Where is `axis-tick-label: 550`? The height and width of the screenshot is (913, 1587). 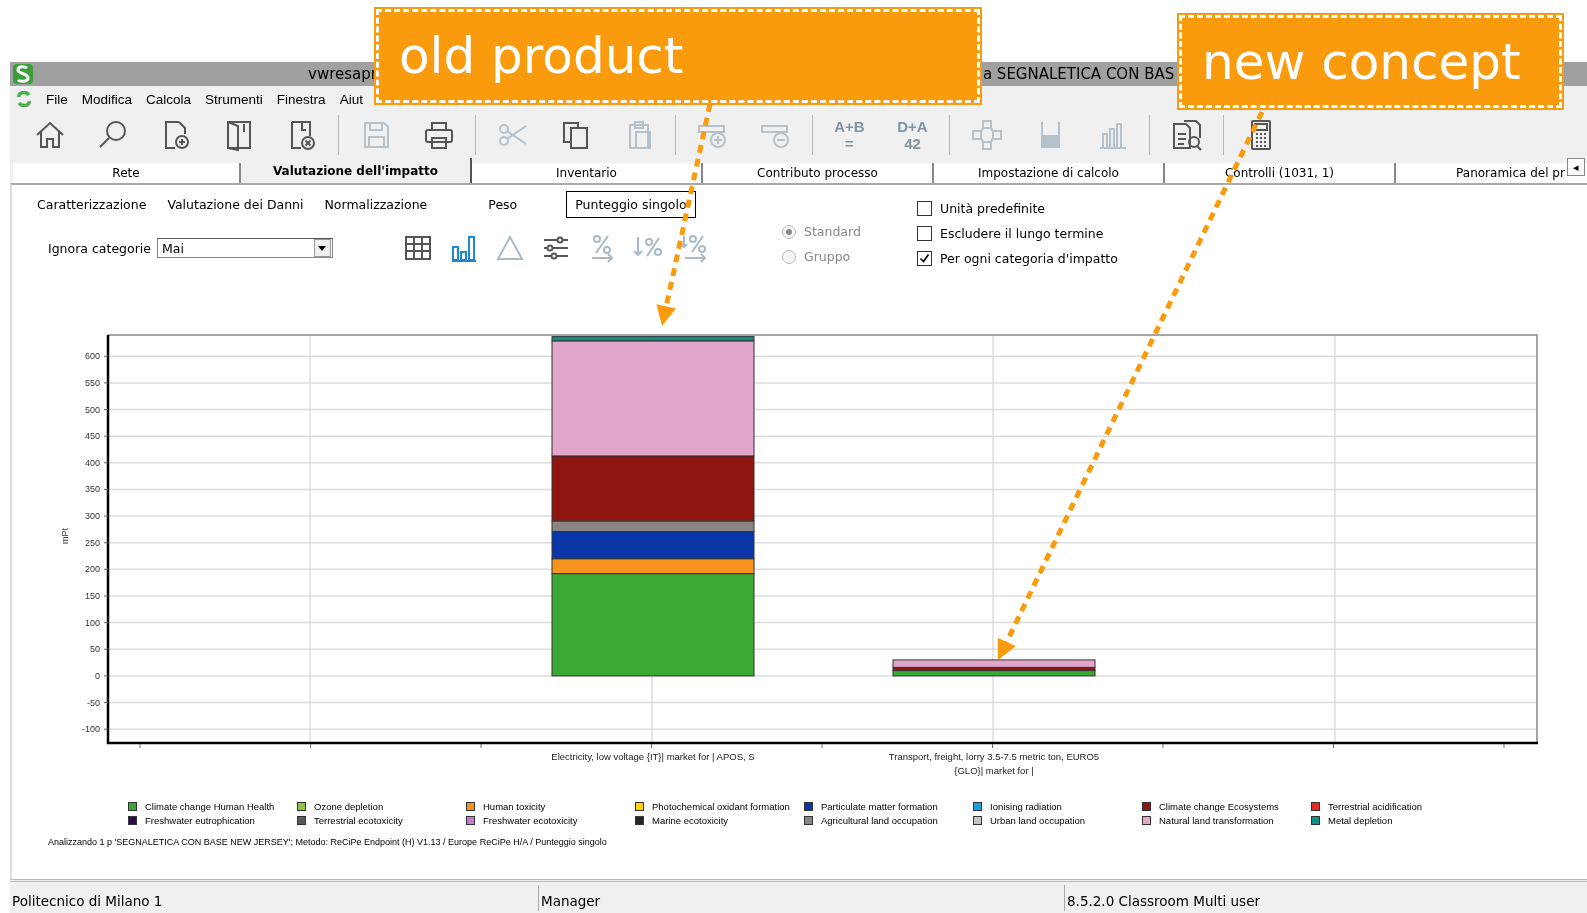
axis-tick-label: 550 is located at coordinates (92, 382).